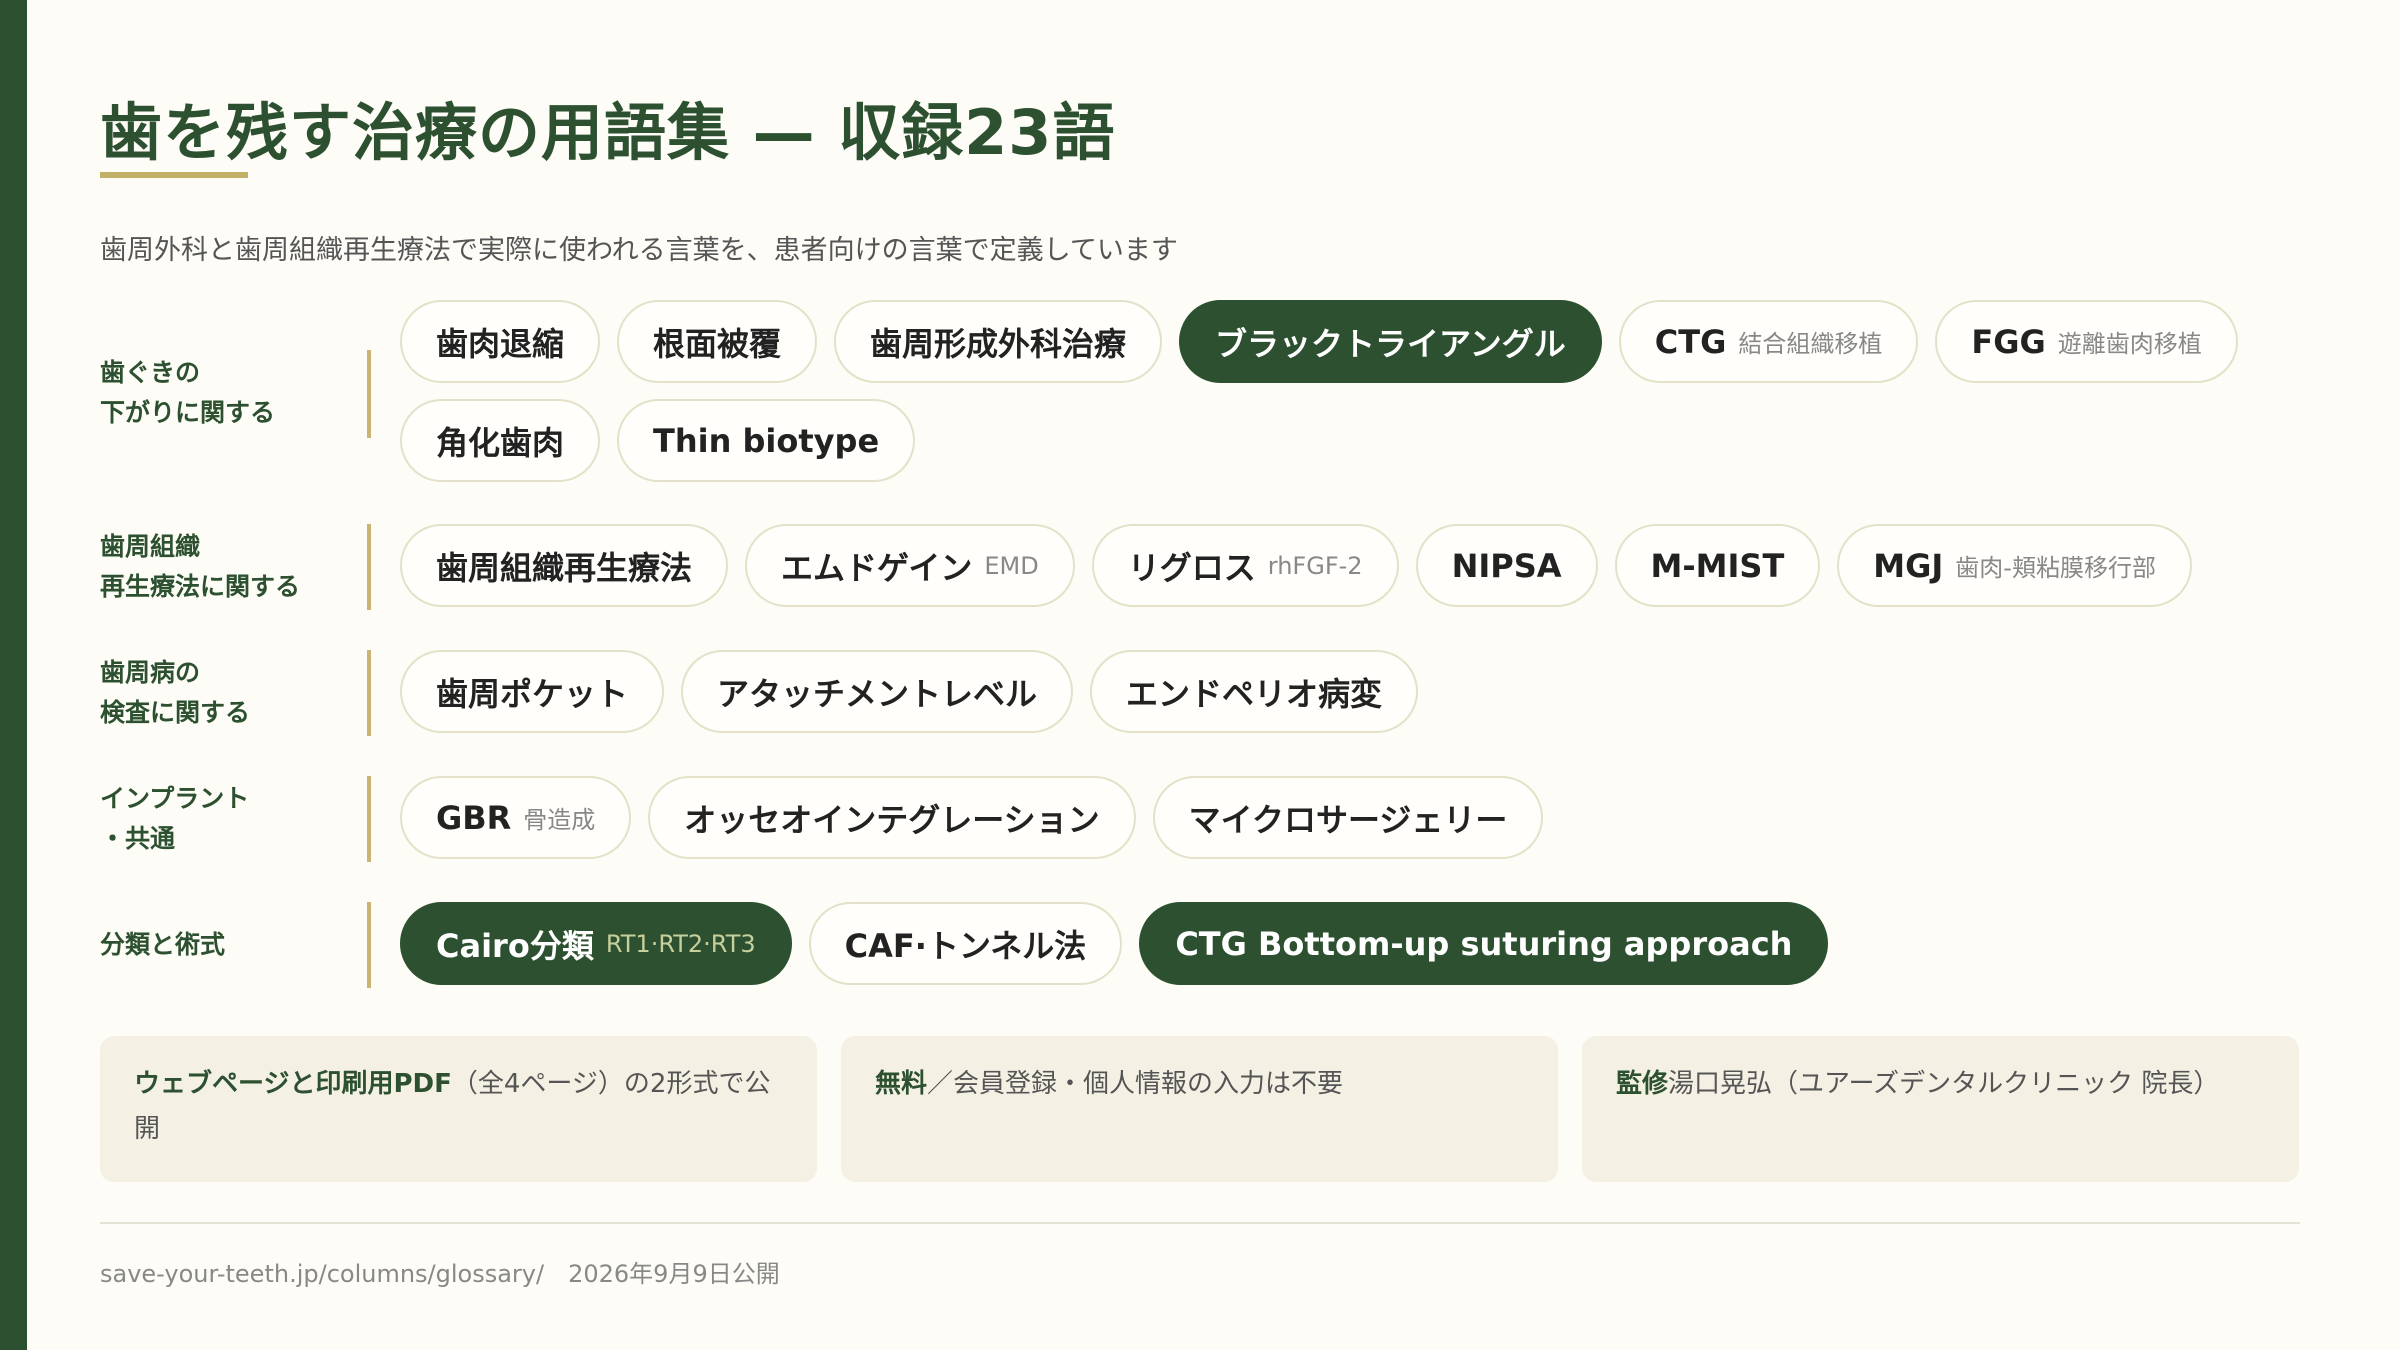 The image size is (2400, 1350). I want to click on term-label: FGG, so click(2008, 341).